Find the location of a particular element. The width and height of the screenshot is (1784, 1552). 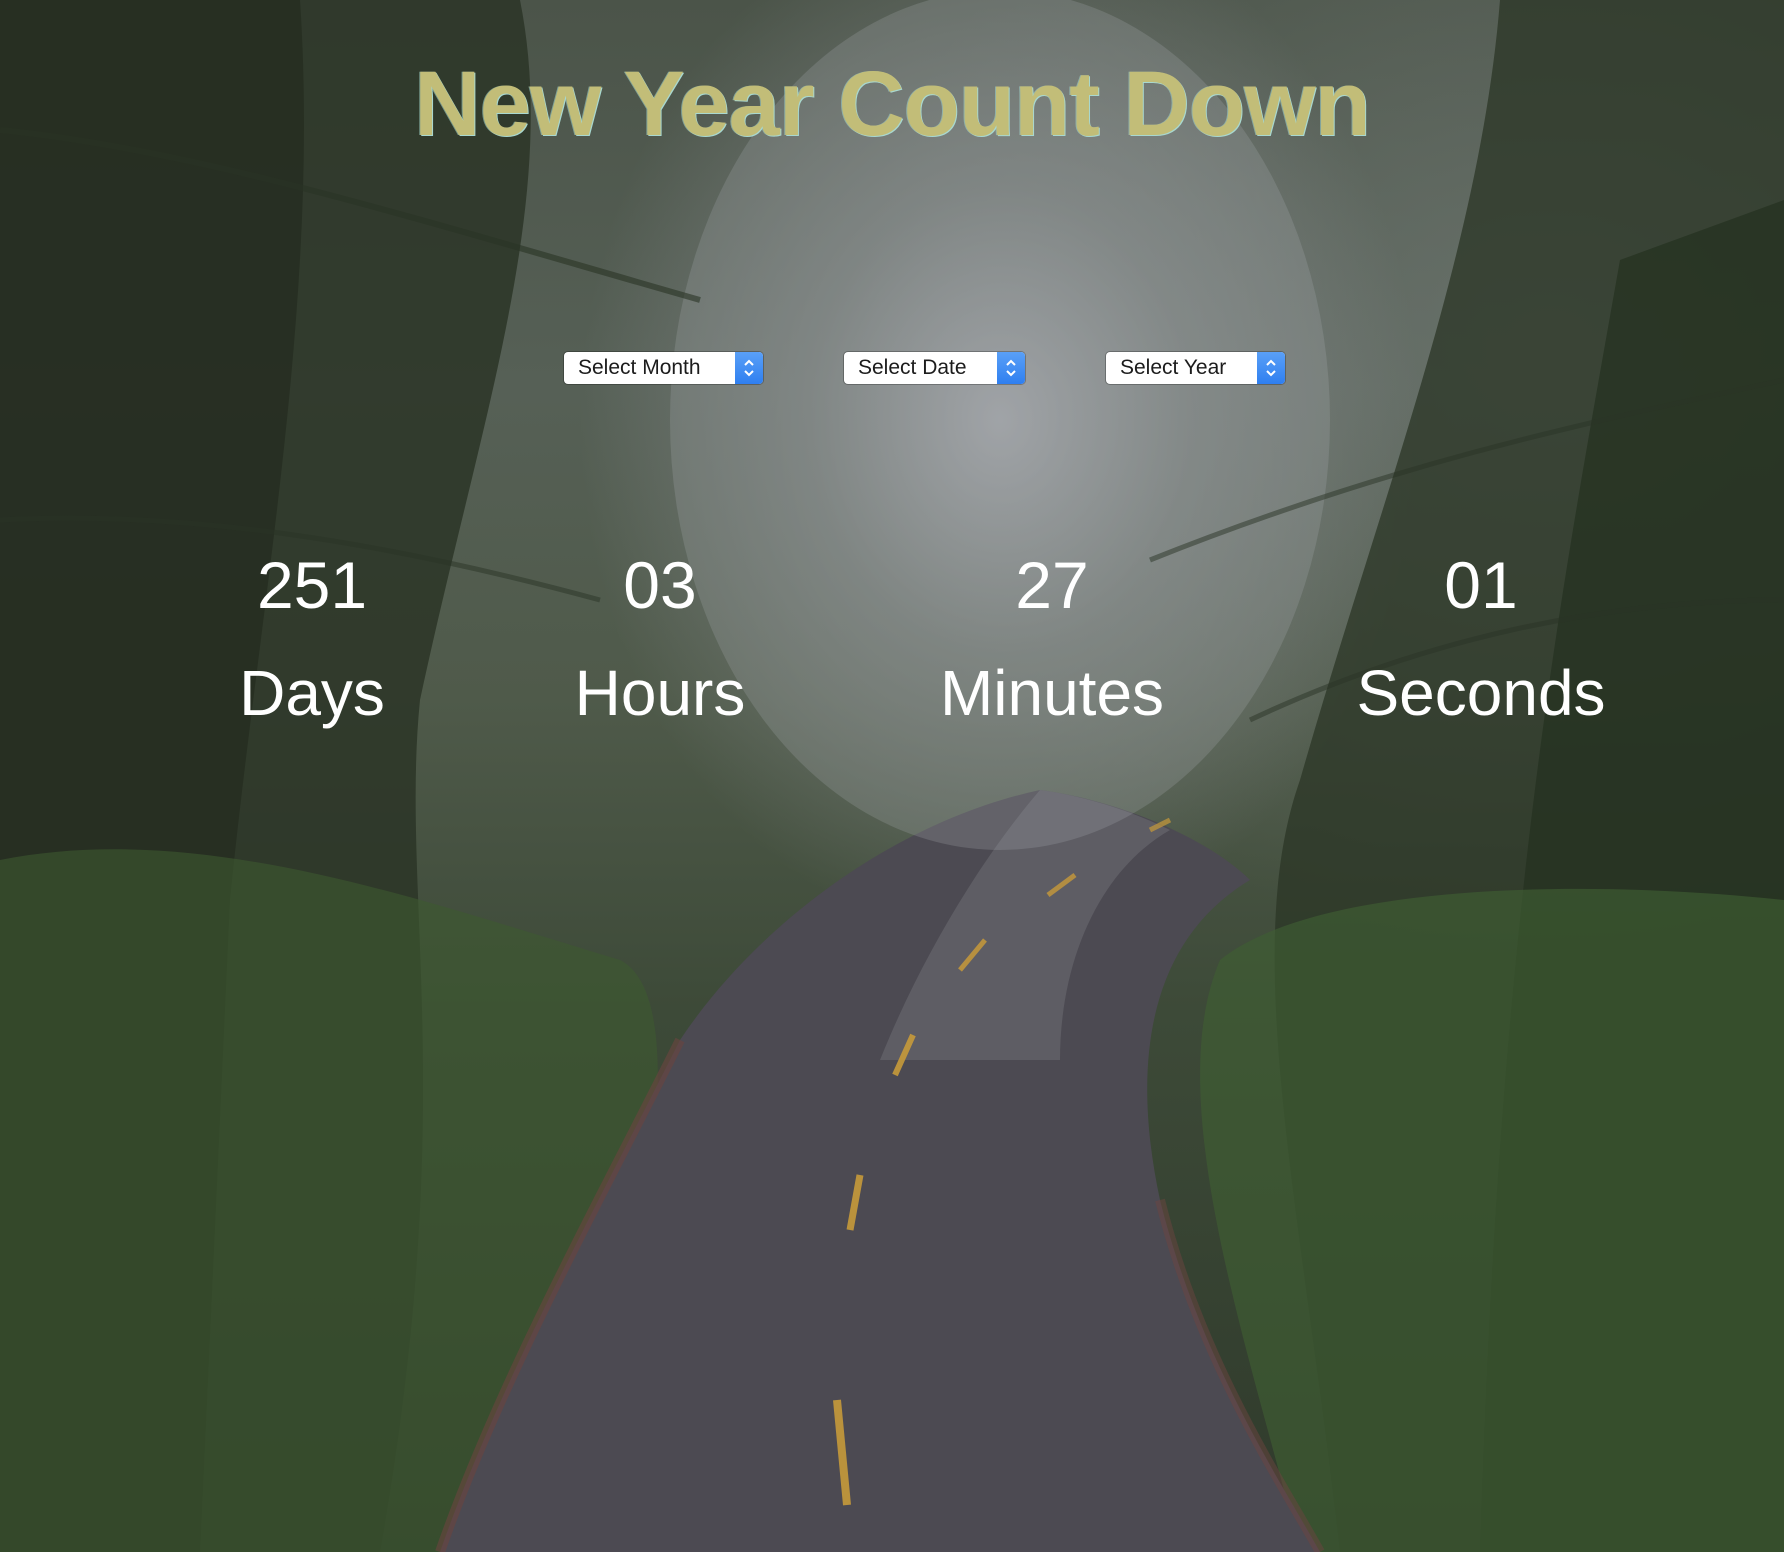

seconds-label: Seconds is located at coordinates (1481, 693).